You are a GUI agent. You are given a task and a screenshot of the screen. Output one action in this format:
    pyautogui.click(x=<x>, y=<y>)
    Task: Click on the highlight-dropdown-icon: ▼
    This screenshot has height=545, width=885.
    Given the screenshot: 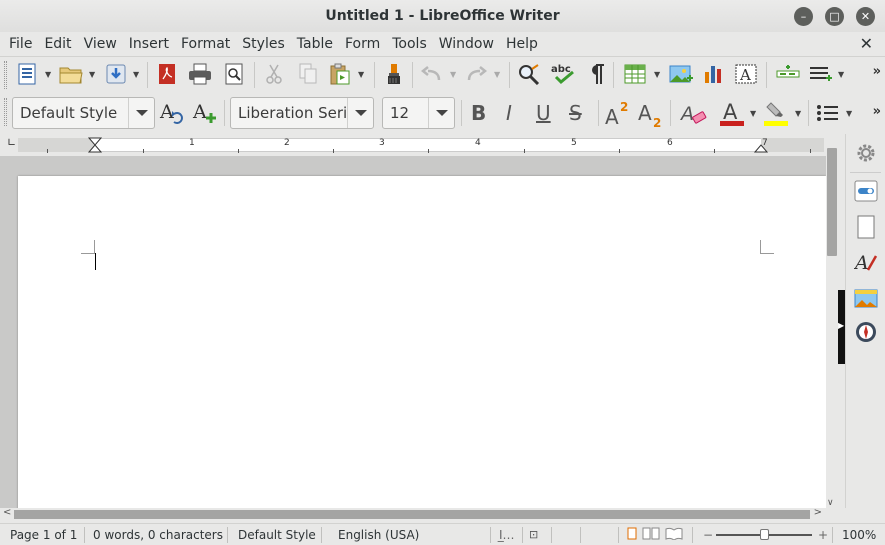 What is the action you would take?
    pyautogui.click(x=798, y=113)
    